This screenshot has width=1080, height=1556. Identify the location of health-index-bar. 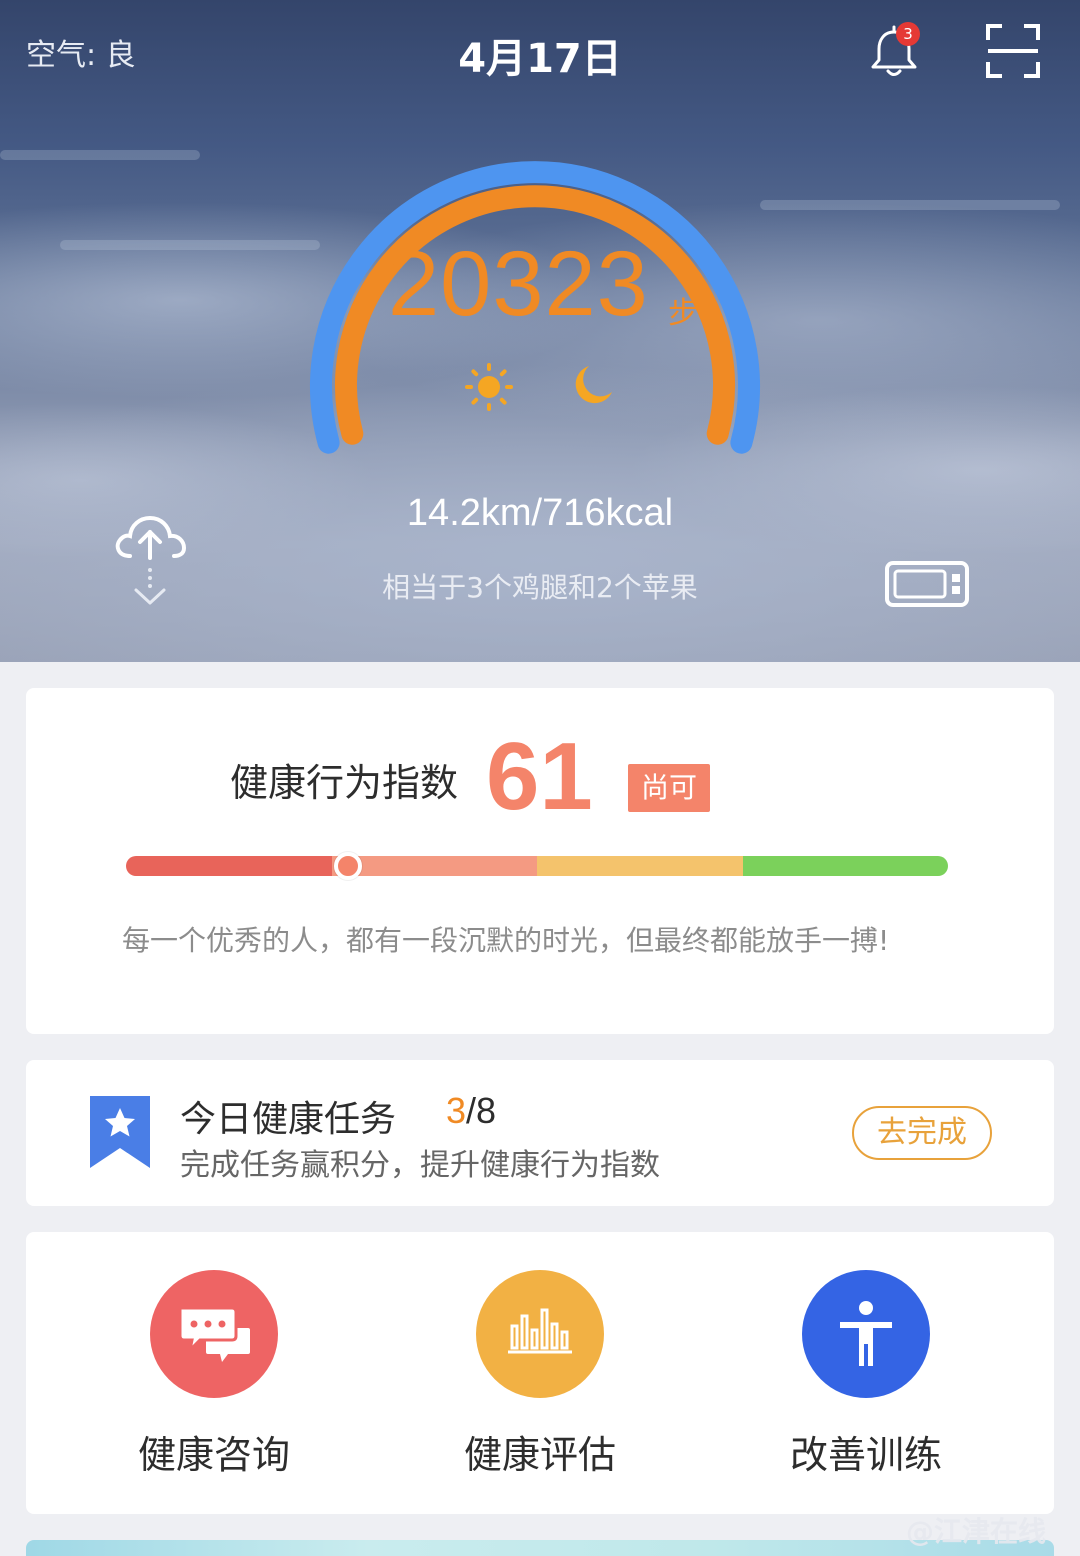
(537, 866).